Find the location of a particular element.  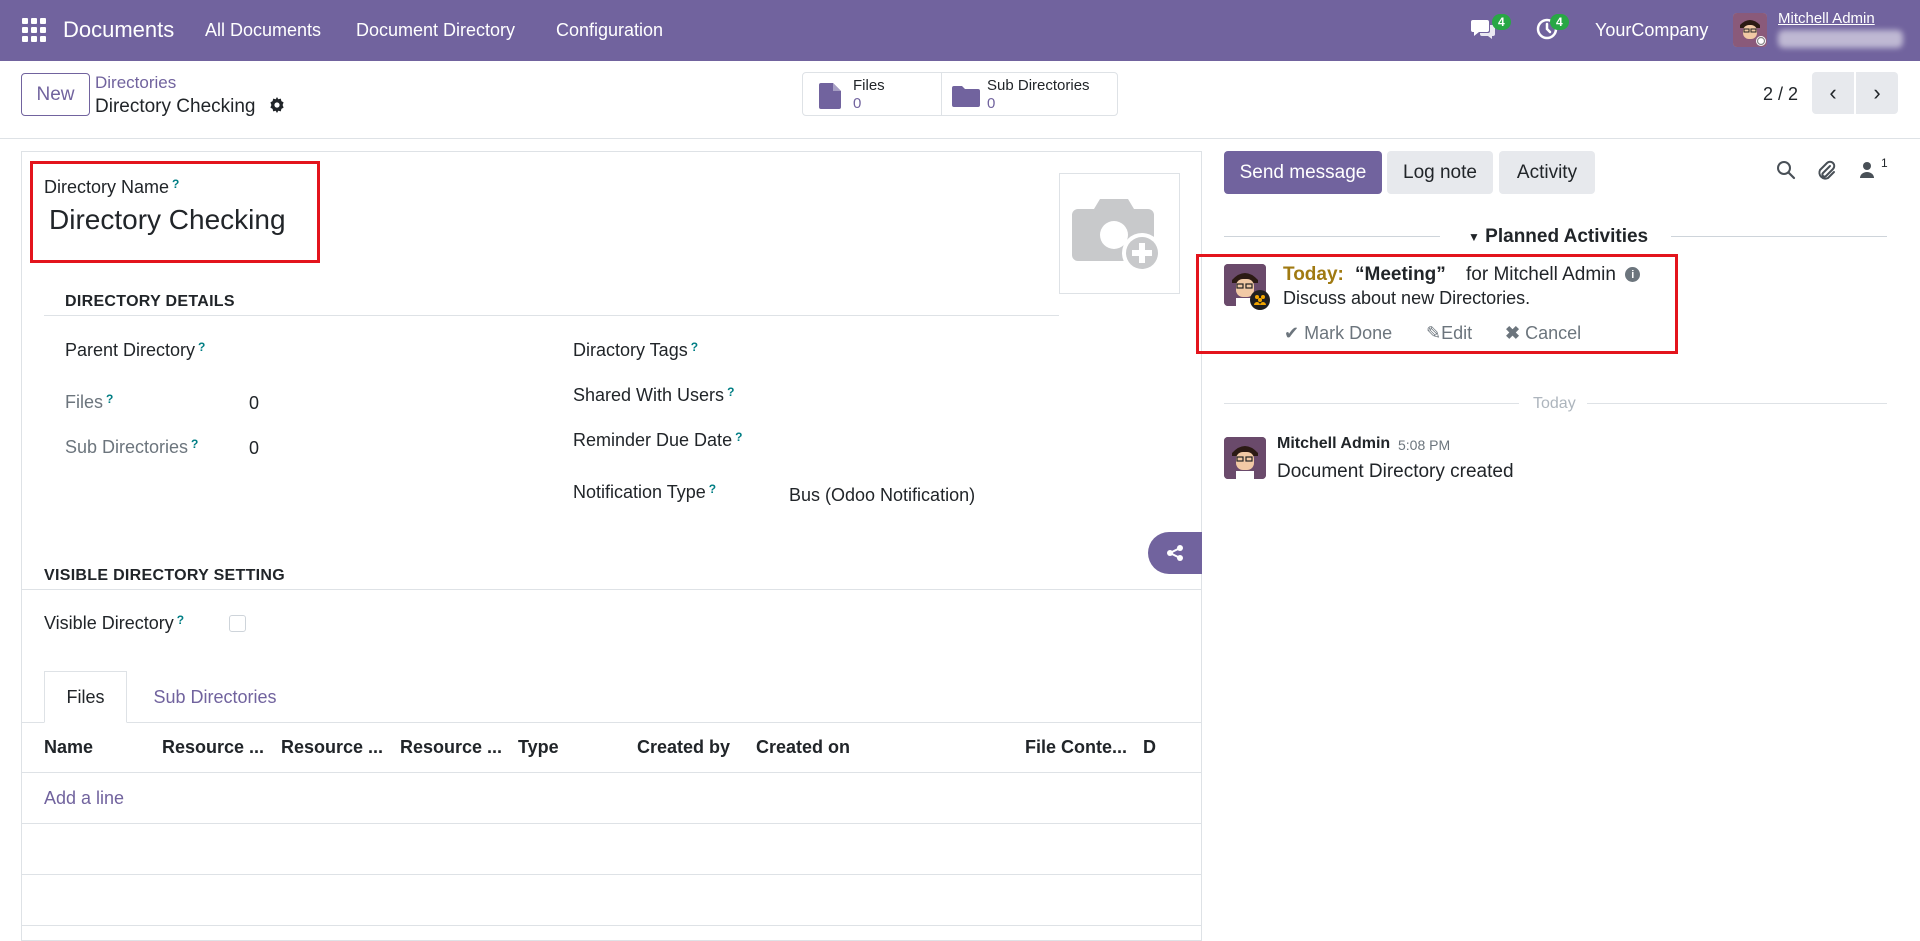

edit-activity-button: ✎Edit is located at coordinates (1449, 333).